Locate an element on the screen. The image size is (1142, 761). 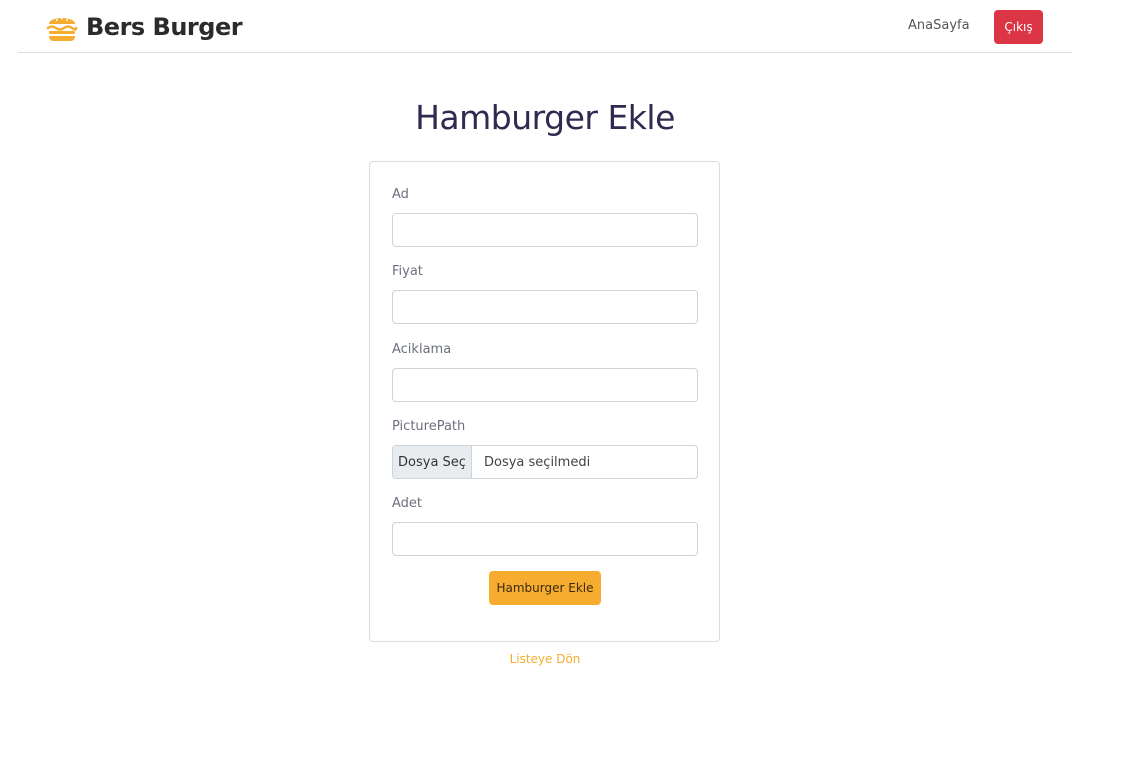
quantity-input is located at coordinates (545, 539).